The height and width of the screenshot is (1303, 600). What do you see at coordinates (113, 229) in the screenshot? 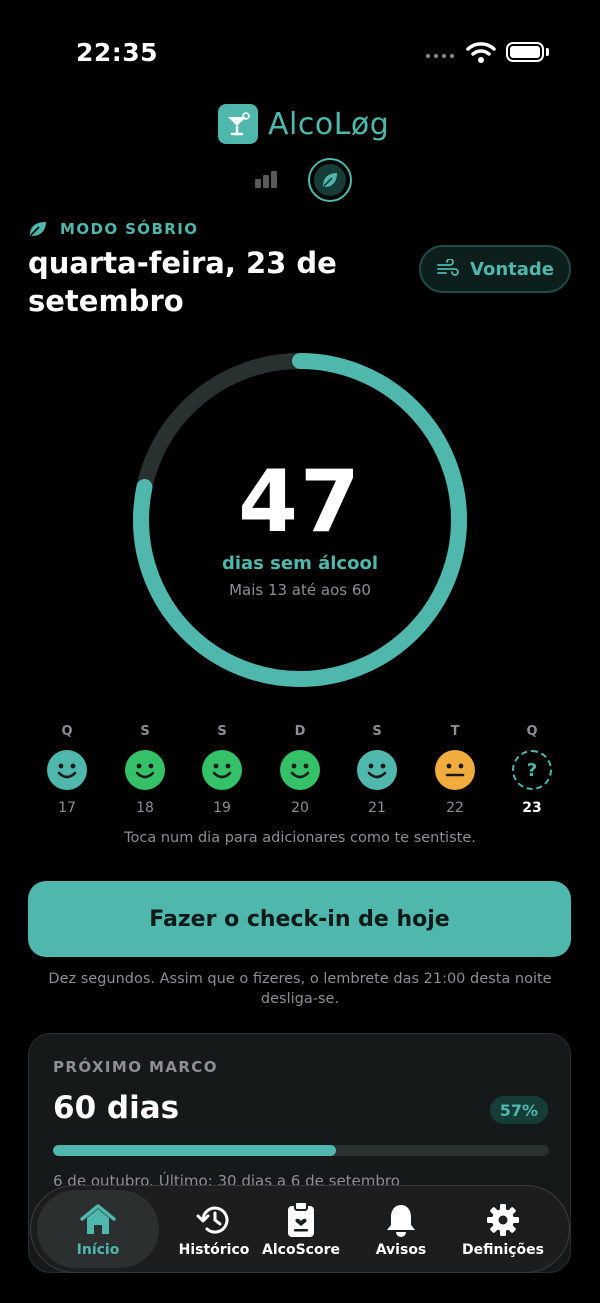
I see `sober-mode-label: MODO SÓBRIO` at bounding box center [113, 229].